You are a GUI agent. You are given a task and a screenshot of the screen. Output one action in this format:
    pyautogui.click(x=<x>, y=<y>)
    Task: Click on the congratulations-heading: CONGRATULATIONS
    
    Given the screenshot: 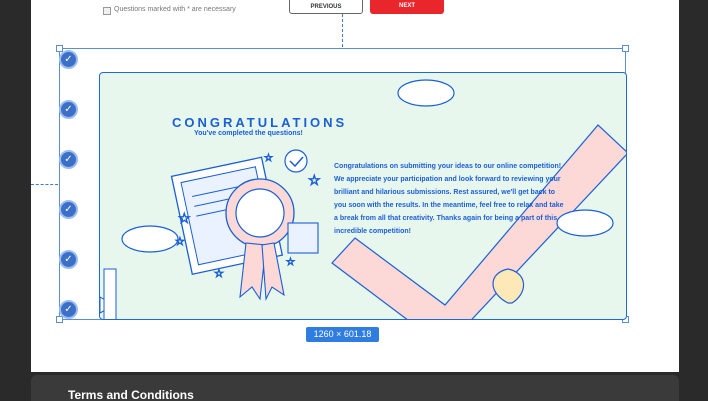 What is the action you would take?
    pyautogui.click(x=260, y=122)
    